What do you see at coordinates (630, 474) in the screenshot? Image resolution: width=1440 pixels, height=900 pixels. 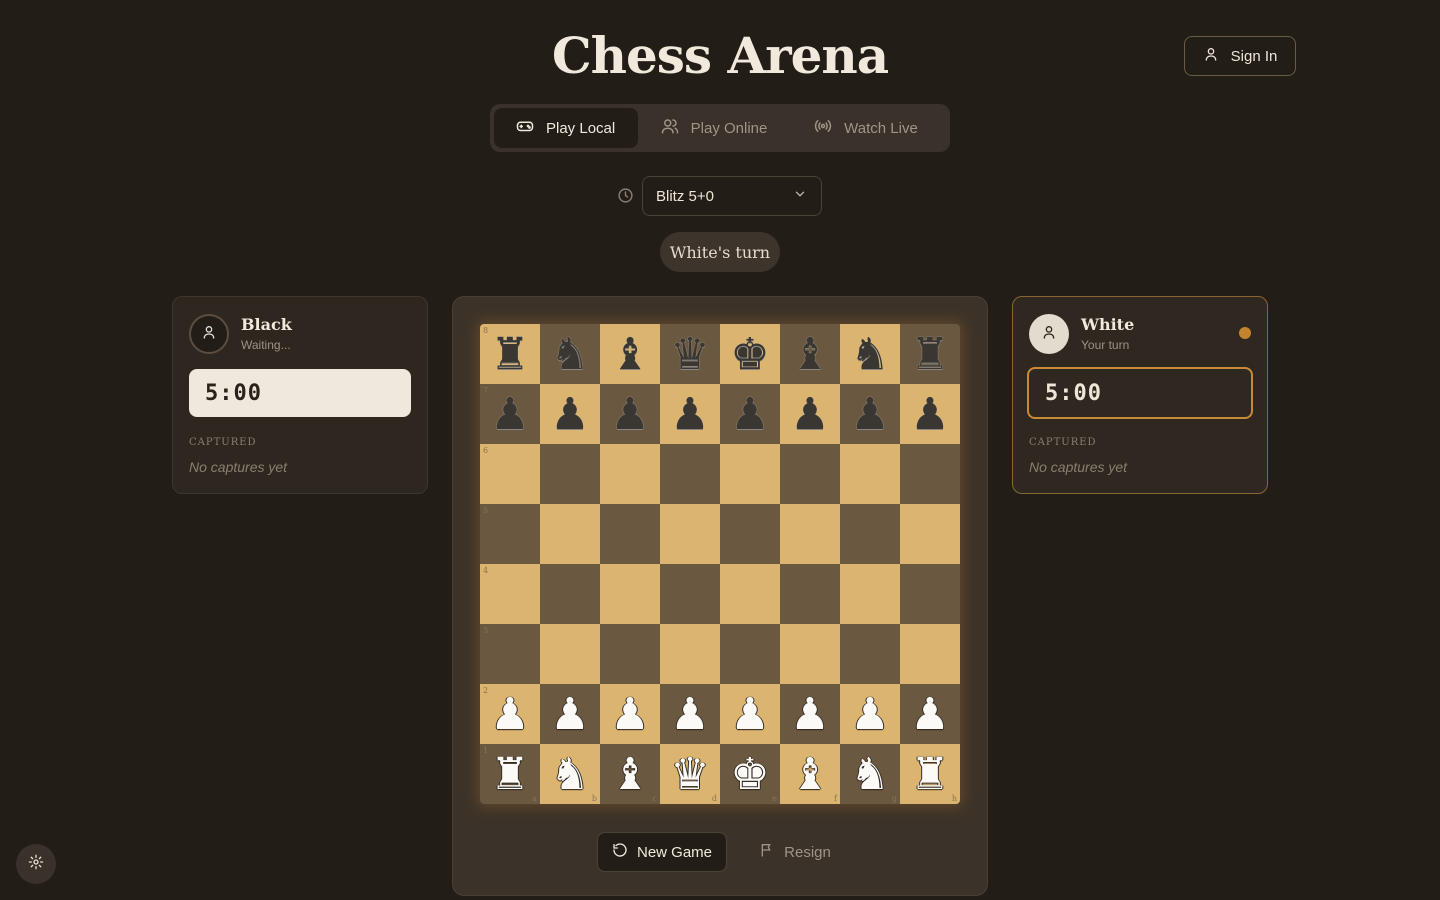 I see `square-c6` at bounding box center [630, 474].